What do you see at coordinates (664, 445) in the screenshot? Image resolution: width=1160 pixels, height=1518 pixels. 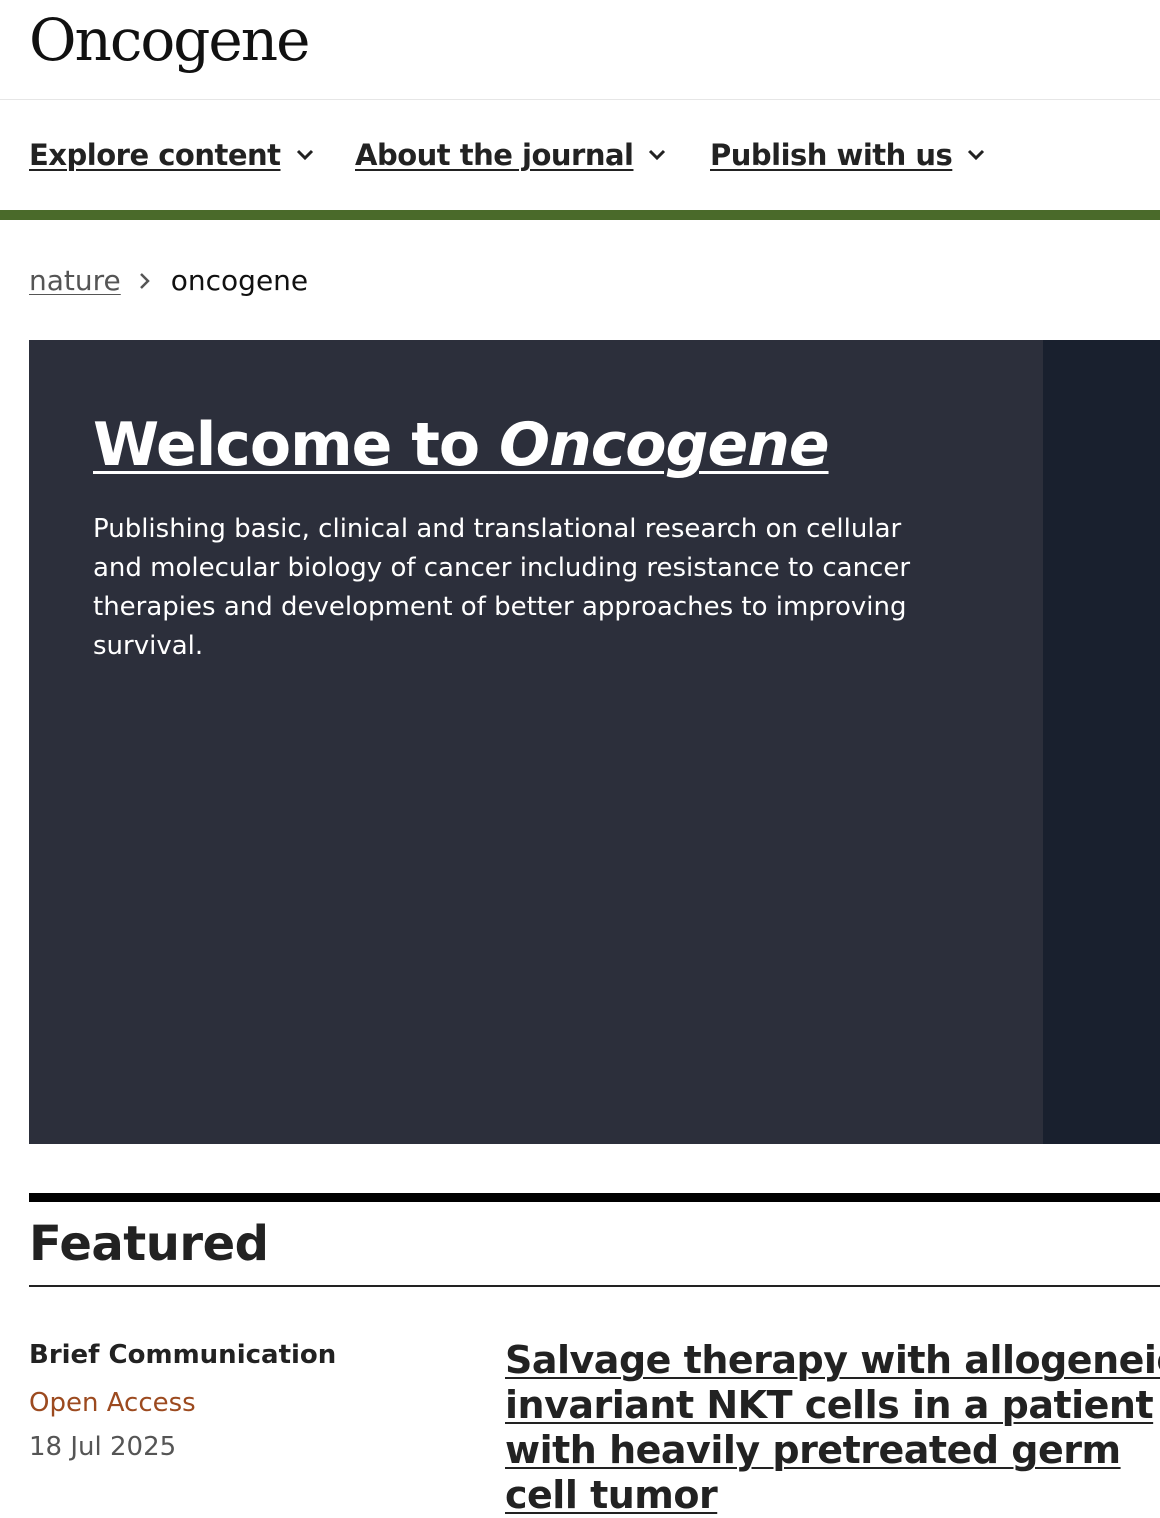 I see `hero-title-journal: Oncogene` at bounding box center [664, 445].